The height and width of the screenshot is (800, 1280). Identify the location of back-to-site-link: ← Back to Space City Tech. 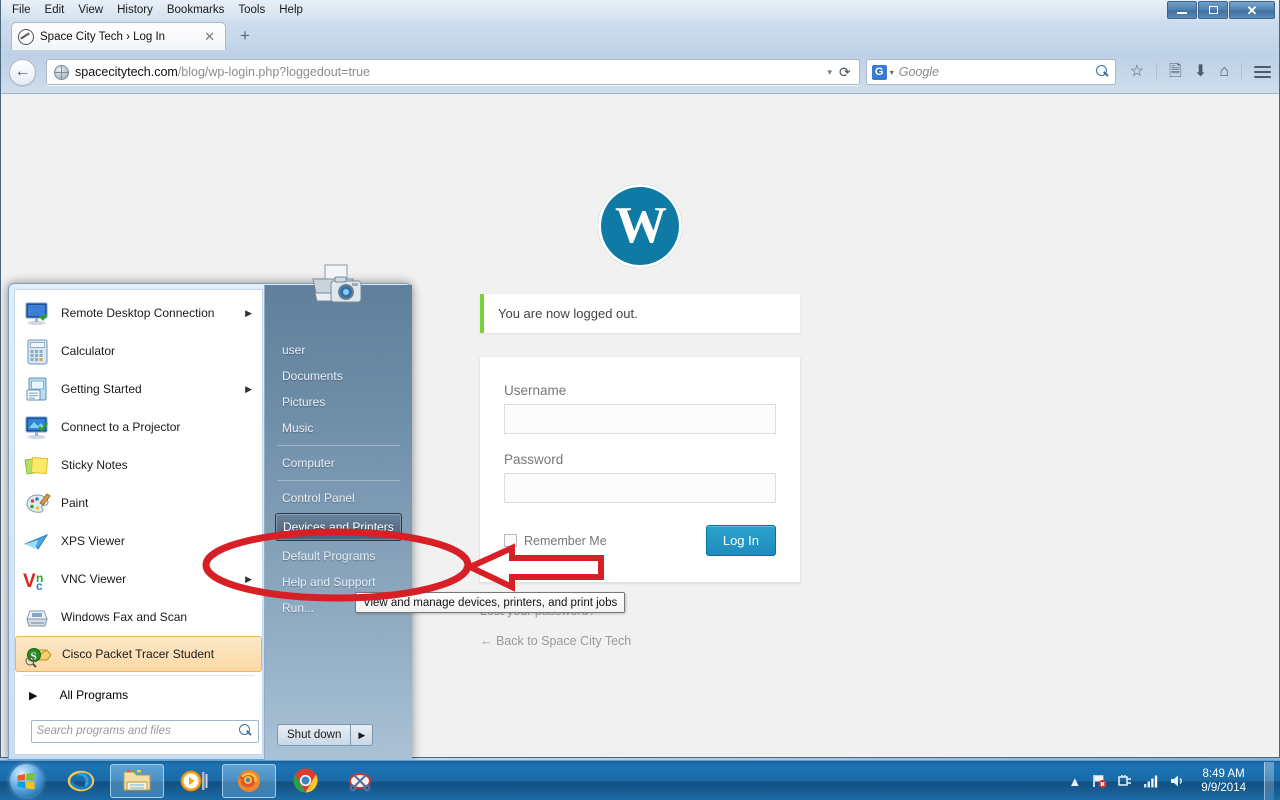
(640, 641).